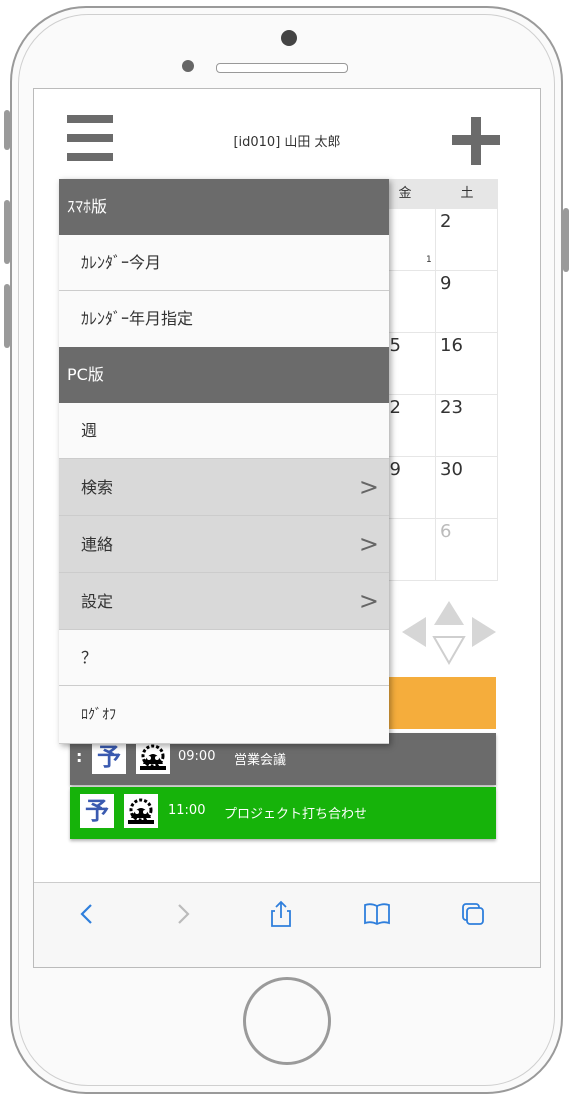 The image size is (573, 1100). I want to click on menu-item-contact: 連絡 >, so click(224, 544).